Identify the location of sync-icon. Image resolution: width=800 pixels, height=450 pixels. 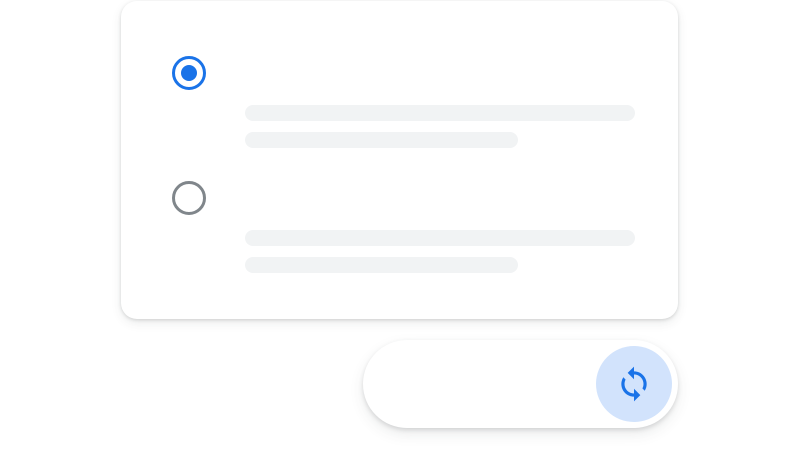
(634, 384).